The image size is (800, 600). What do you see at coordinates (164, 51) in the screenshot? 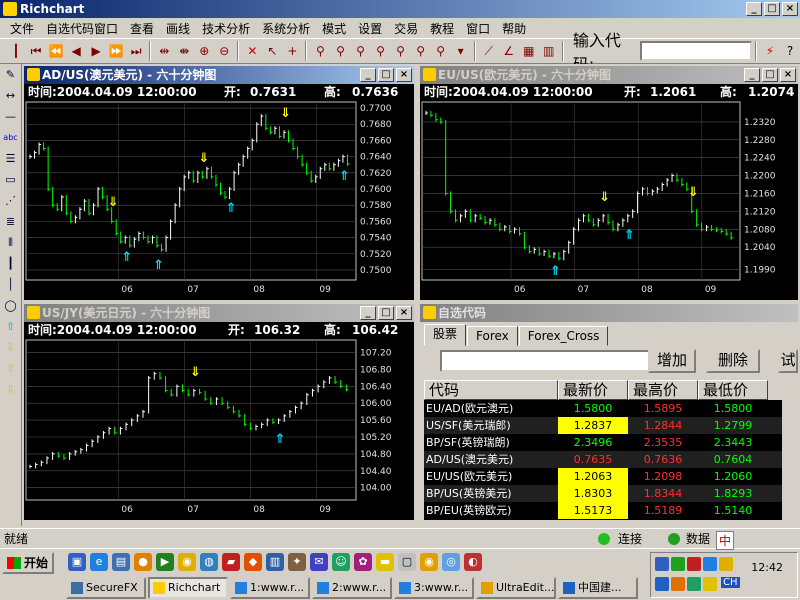
I see `bar-width-icon: ⇹` at bounding box center [164, 51].